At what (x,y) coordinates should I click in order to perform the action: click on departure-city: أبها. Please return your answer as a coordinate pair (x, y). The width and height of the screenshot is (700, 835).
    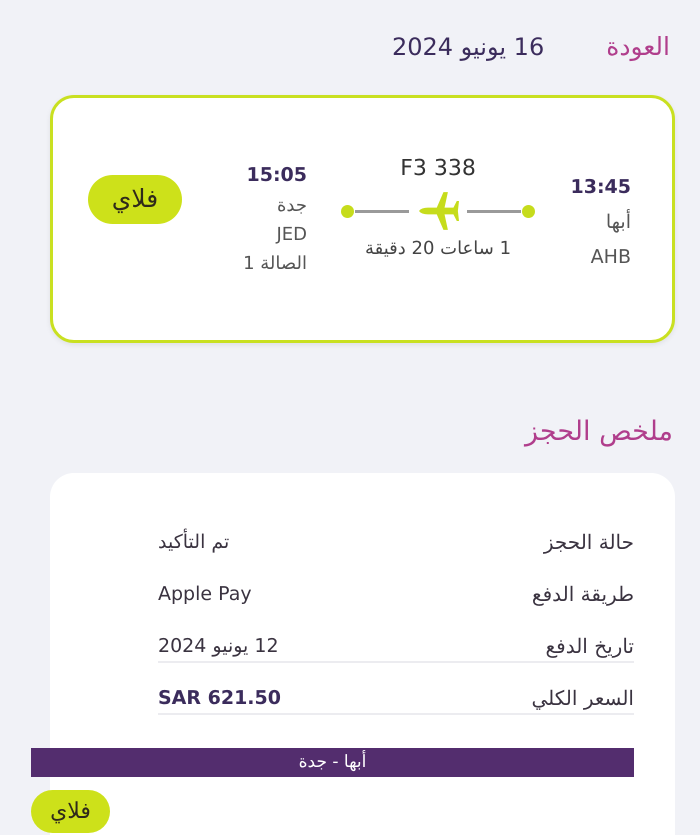
    Looking at the image, I should click on (618, 221).